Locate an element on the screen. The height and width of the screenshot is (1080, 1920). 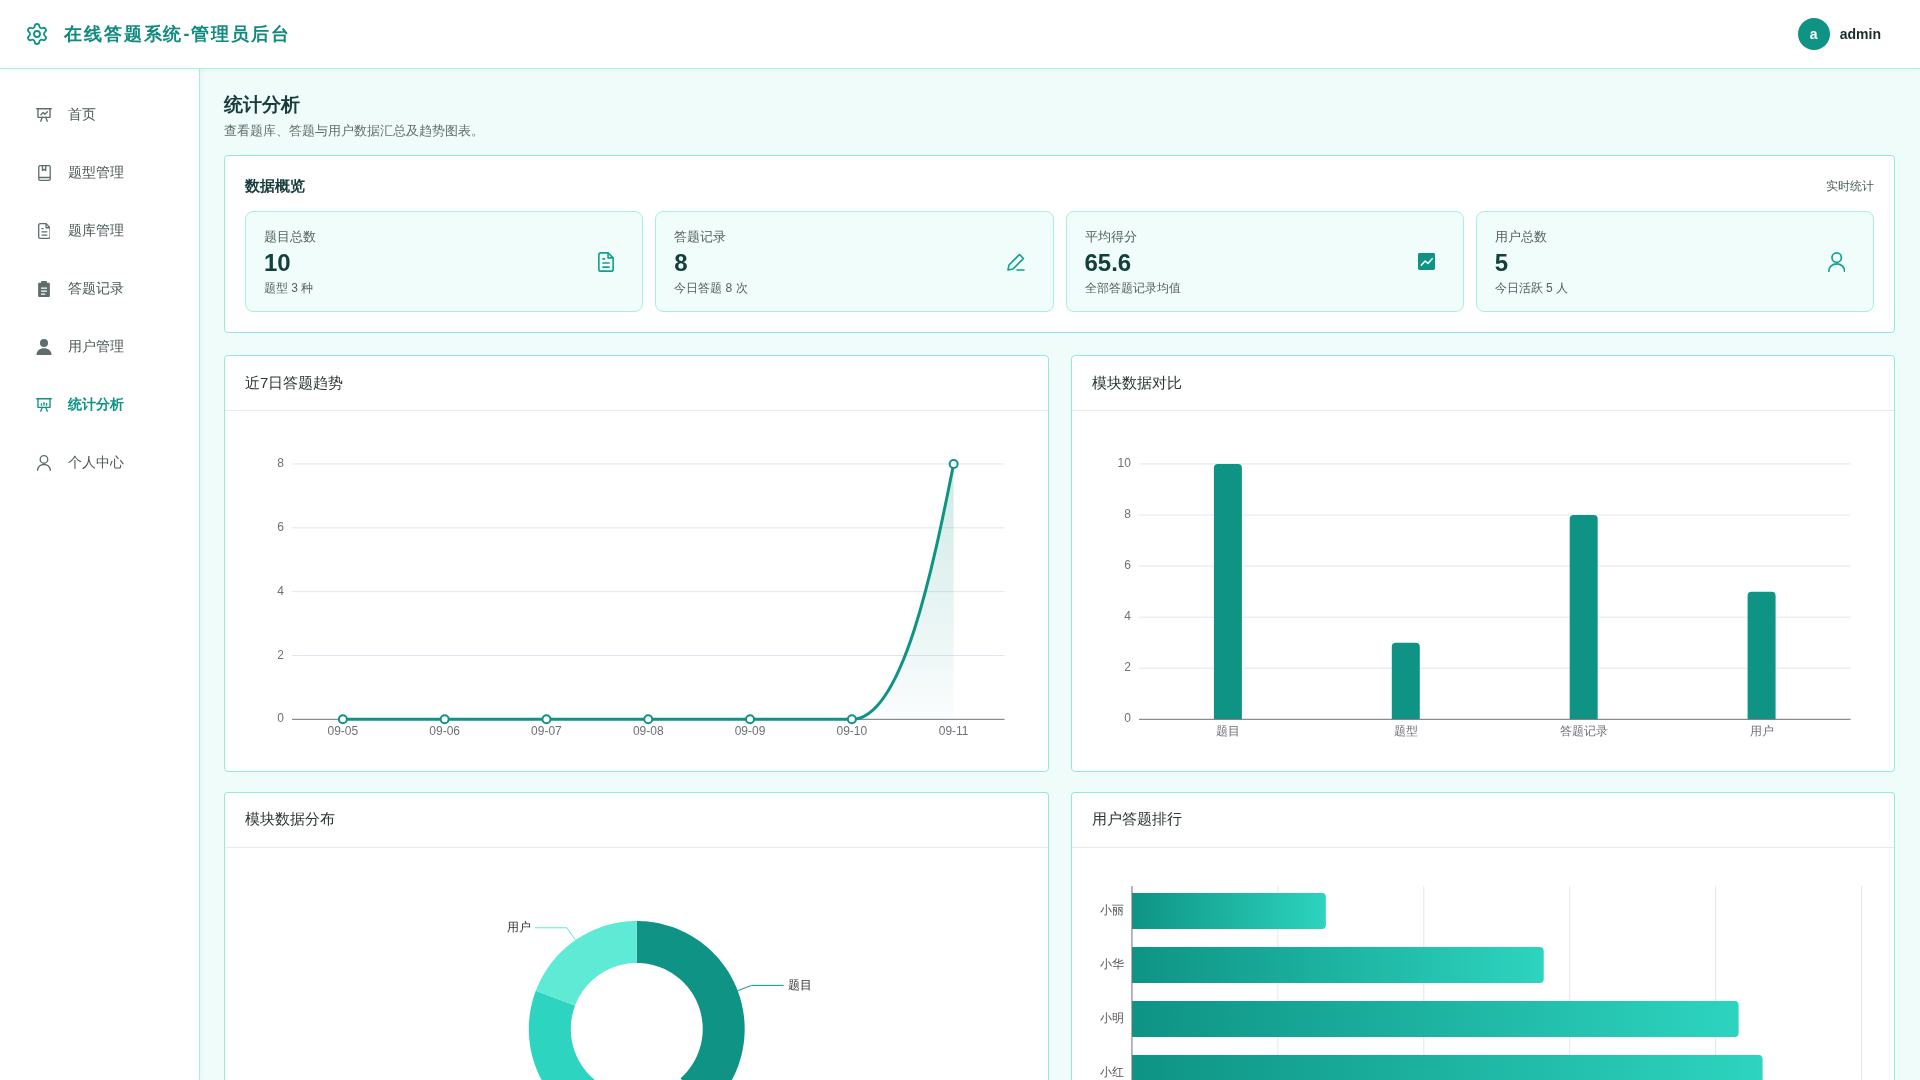
axis-label: 10 is located at coordinates (1124, 463).